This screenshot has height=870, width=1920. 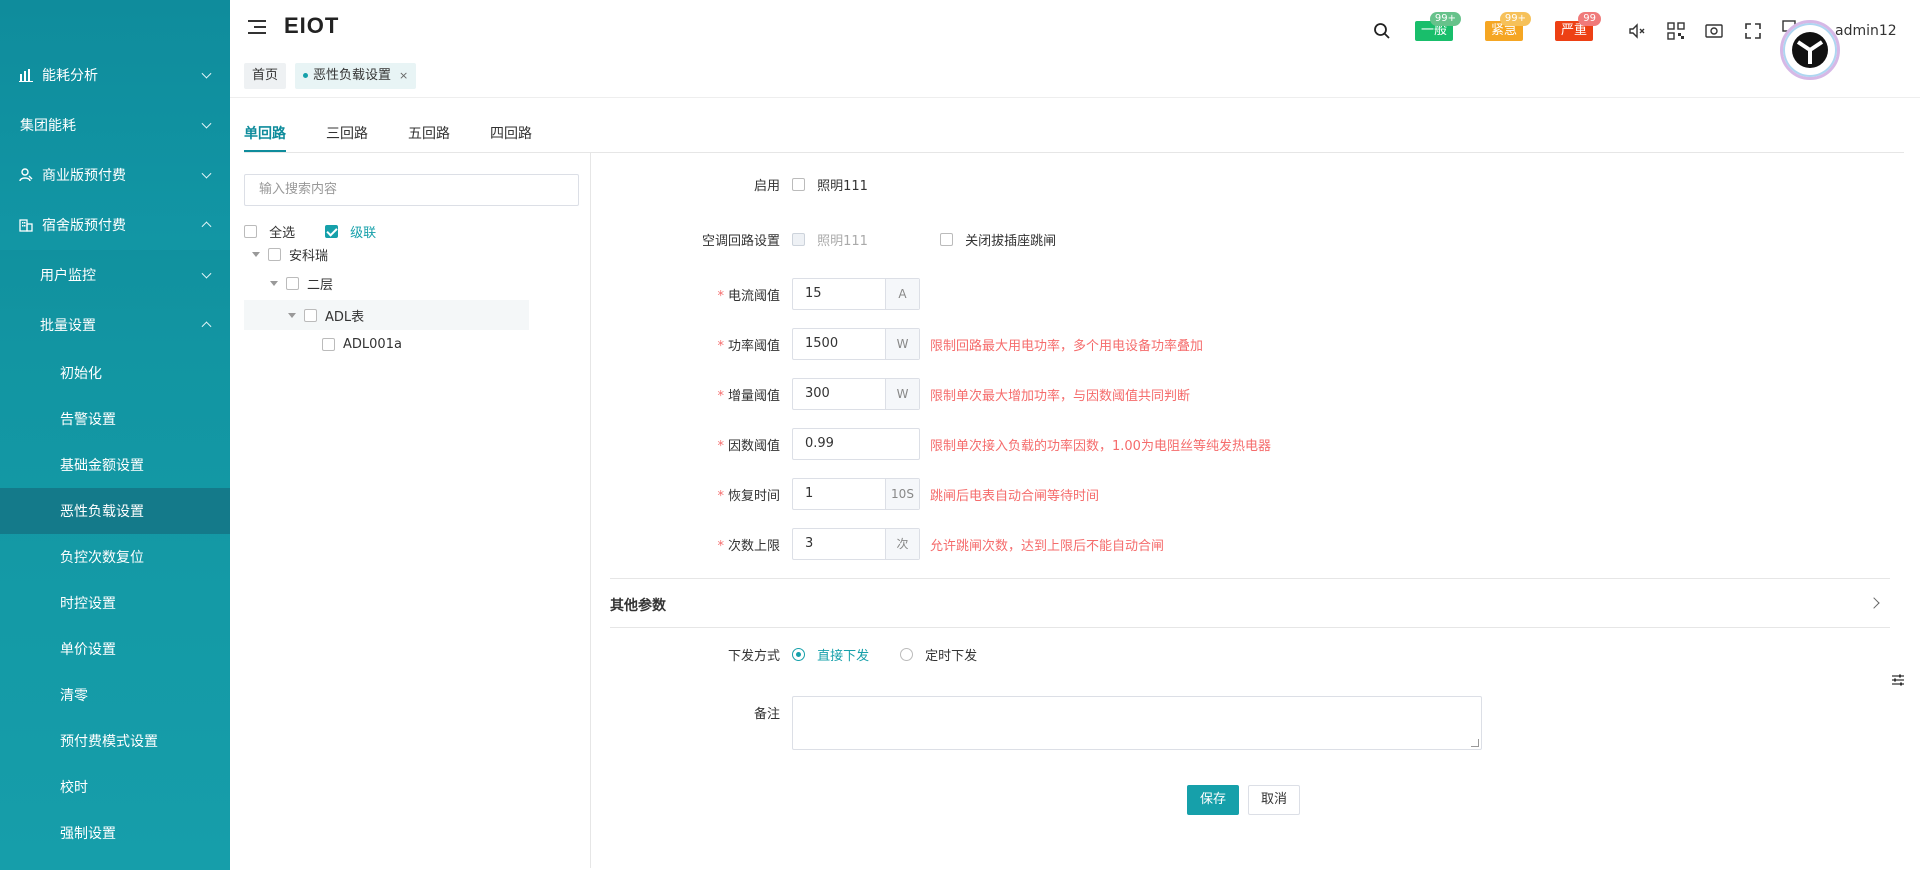 What do you see at coordinates (856, 394) in the screenshot?
I see `increment-threshold-input: 300 W` at bounding box center [856, 394].